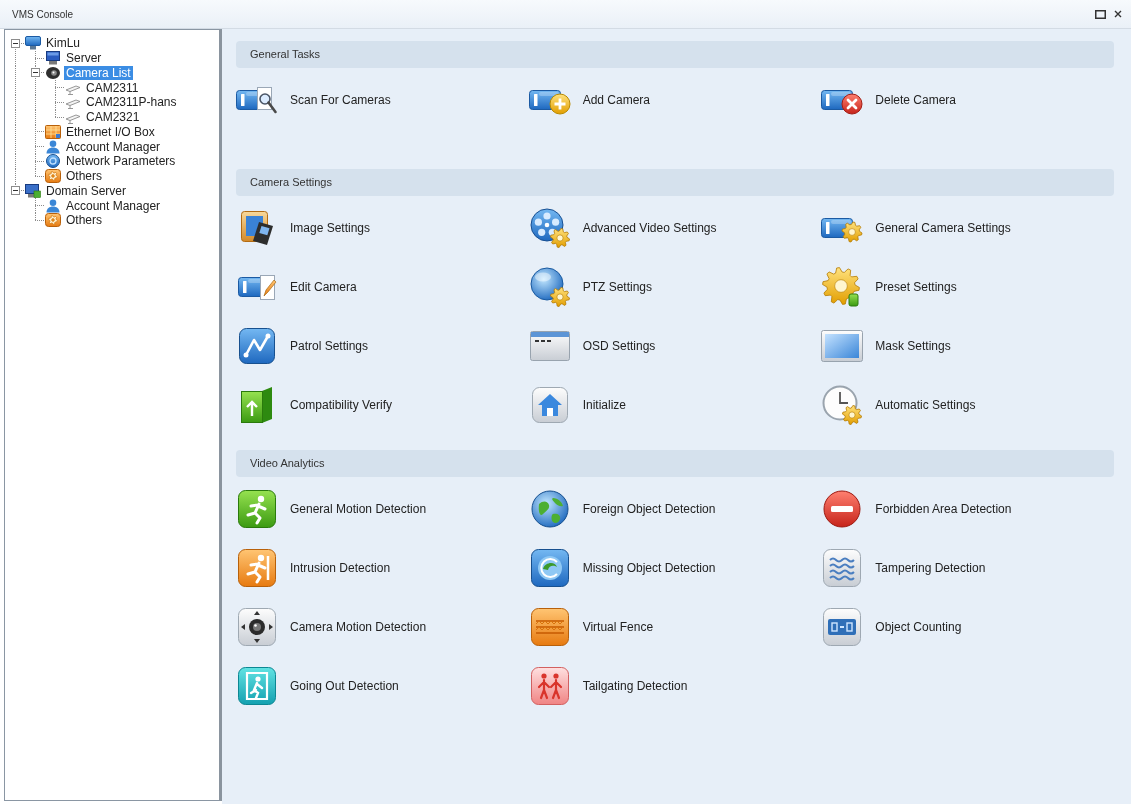 This screenshot has width=1131, height=804. What do you see at coordinates (589, 99) in the screenshot?
I see `task-link: Add Camera` at bounding box center [589, 99].